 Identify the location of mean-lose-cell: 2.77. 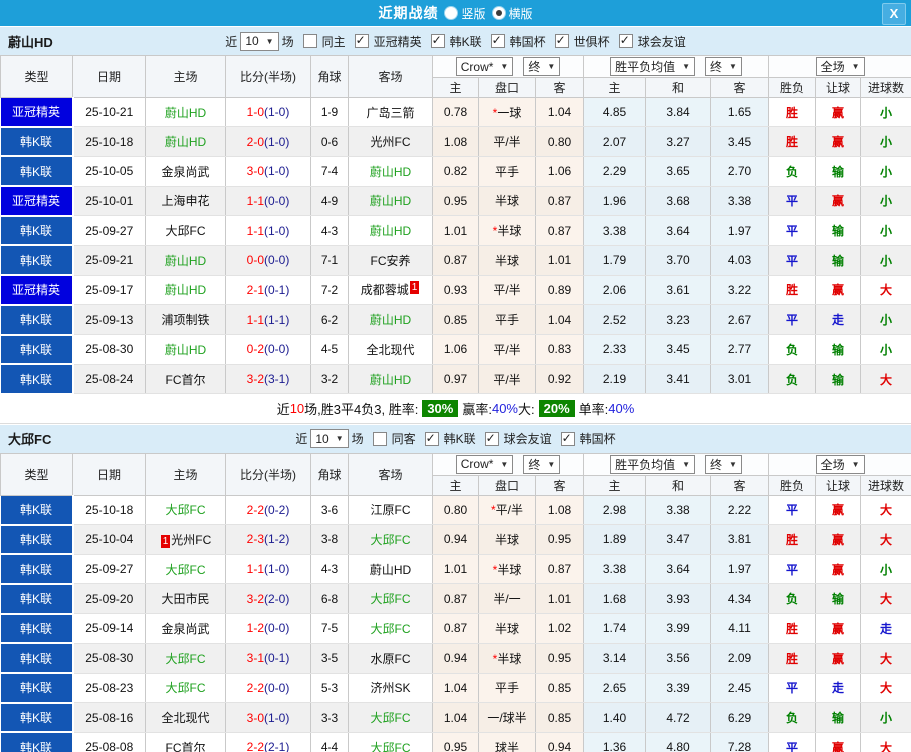
(740, 349).